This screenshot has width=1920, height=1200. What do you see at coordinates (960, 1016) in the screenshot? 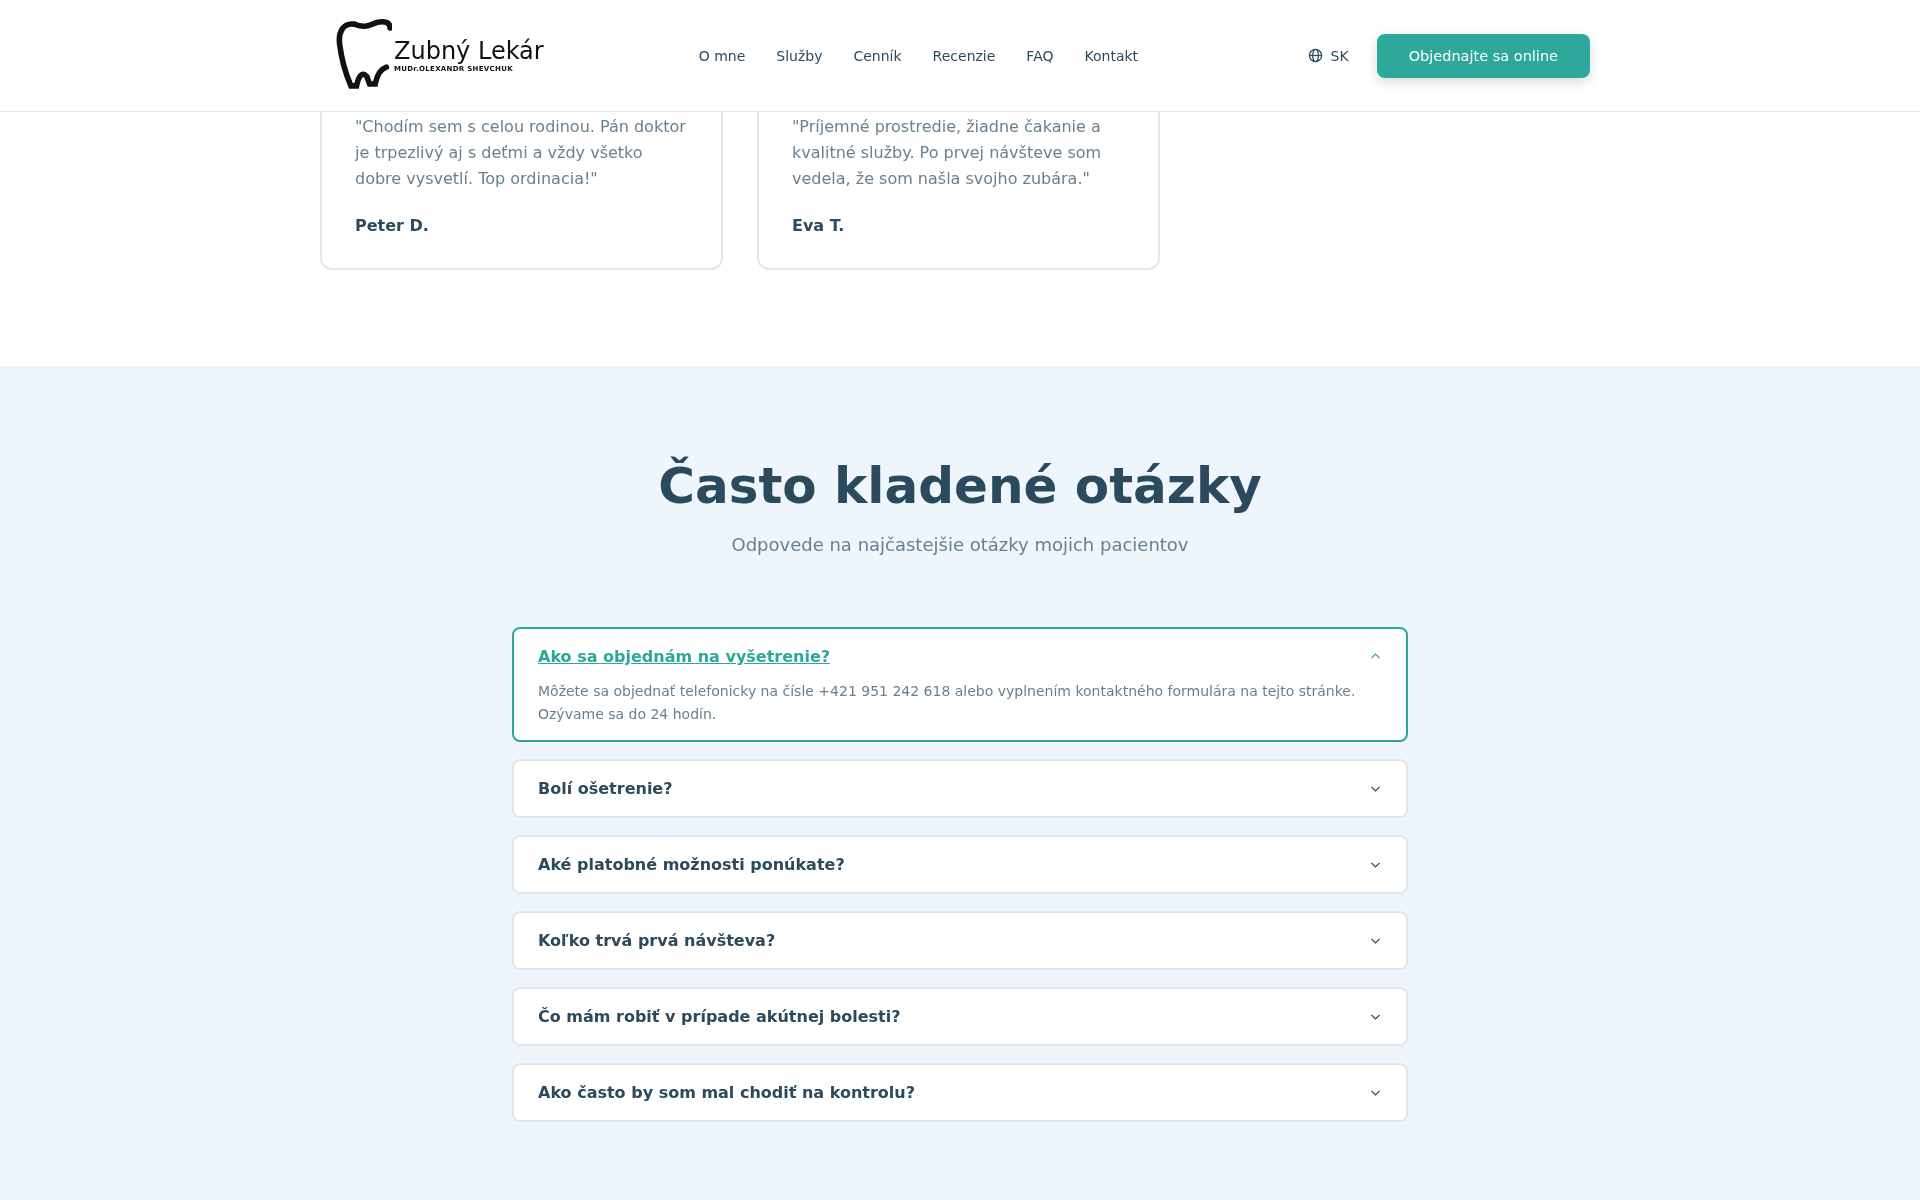
I see `faq-question: Čo mám robiť v prípade akútnej bolesti?` at bounding box center [960, 1016].